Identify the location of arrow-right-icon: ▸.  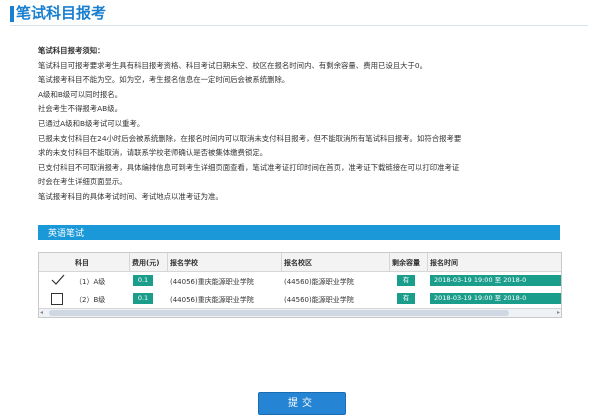
(558, 312).